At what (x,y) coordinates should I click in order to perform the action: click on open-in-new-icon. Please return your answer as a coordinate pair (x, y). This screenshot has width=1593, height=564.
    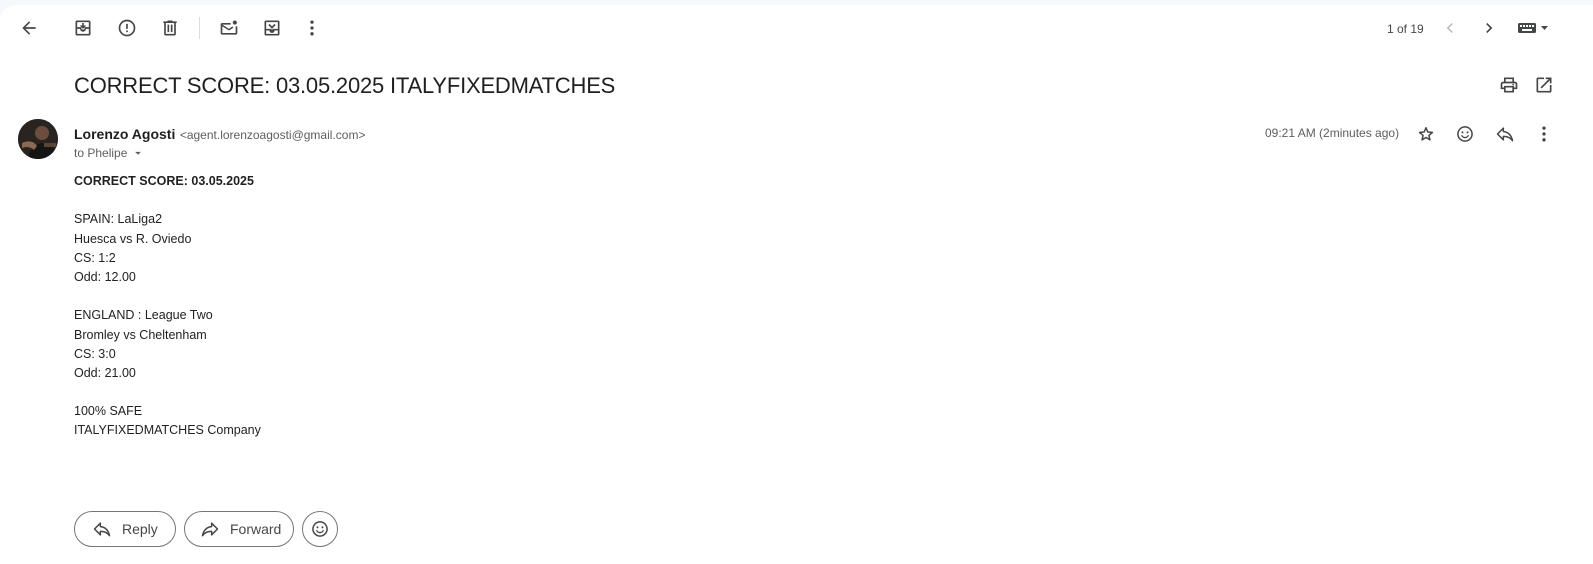
    Looking at the image, I should click on (1544, 85).